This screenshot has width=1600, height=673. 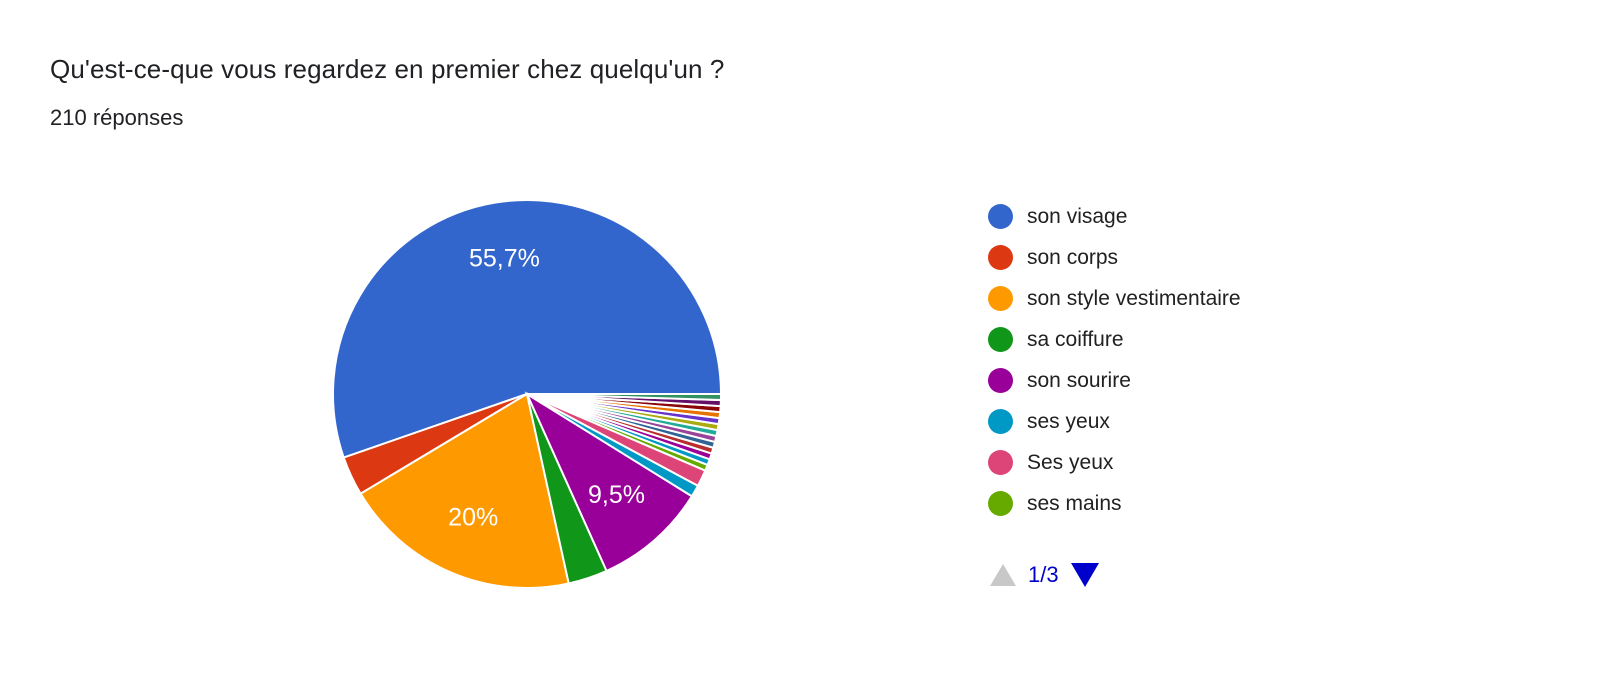 What do you see at coordinates (1198, 462) in the screenshot?
I see `legend-item: Ses yeux` at bounding box center [1198, 462].